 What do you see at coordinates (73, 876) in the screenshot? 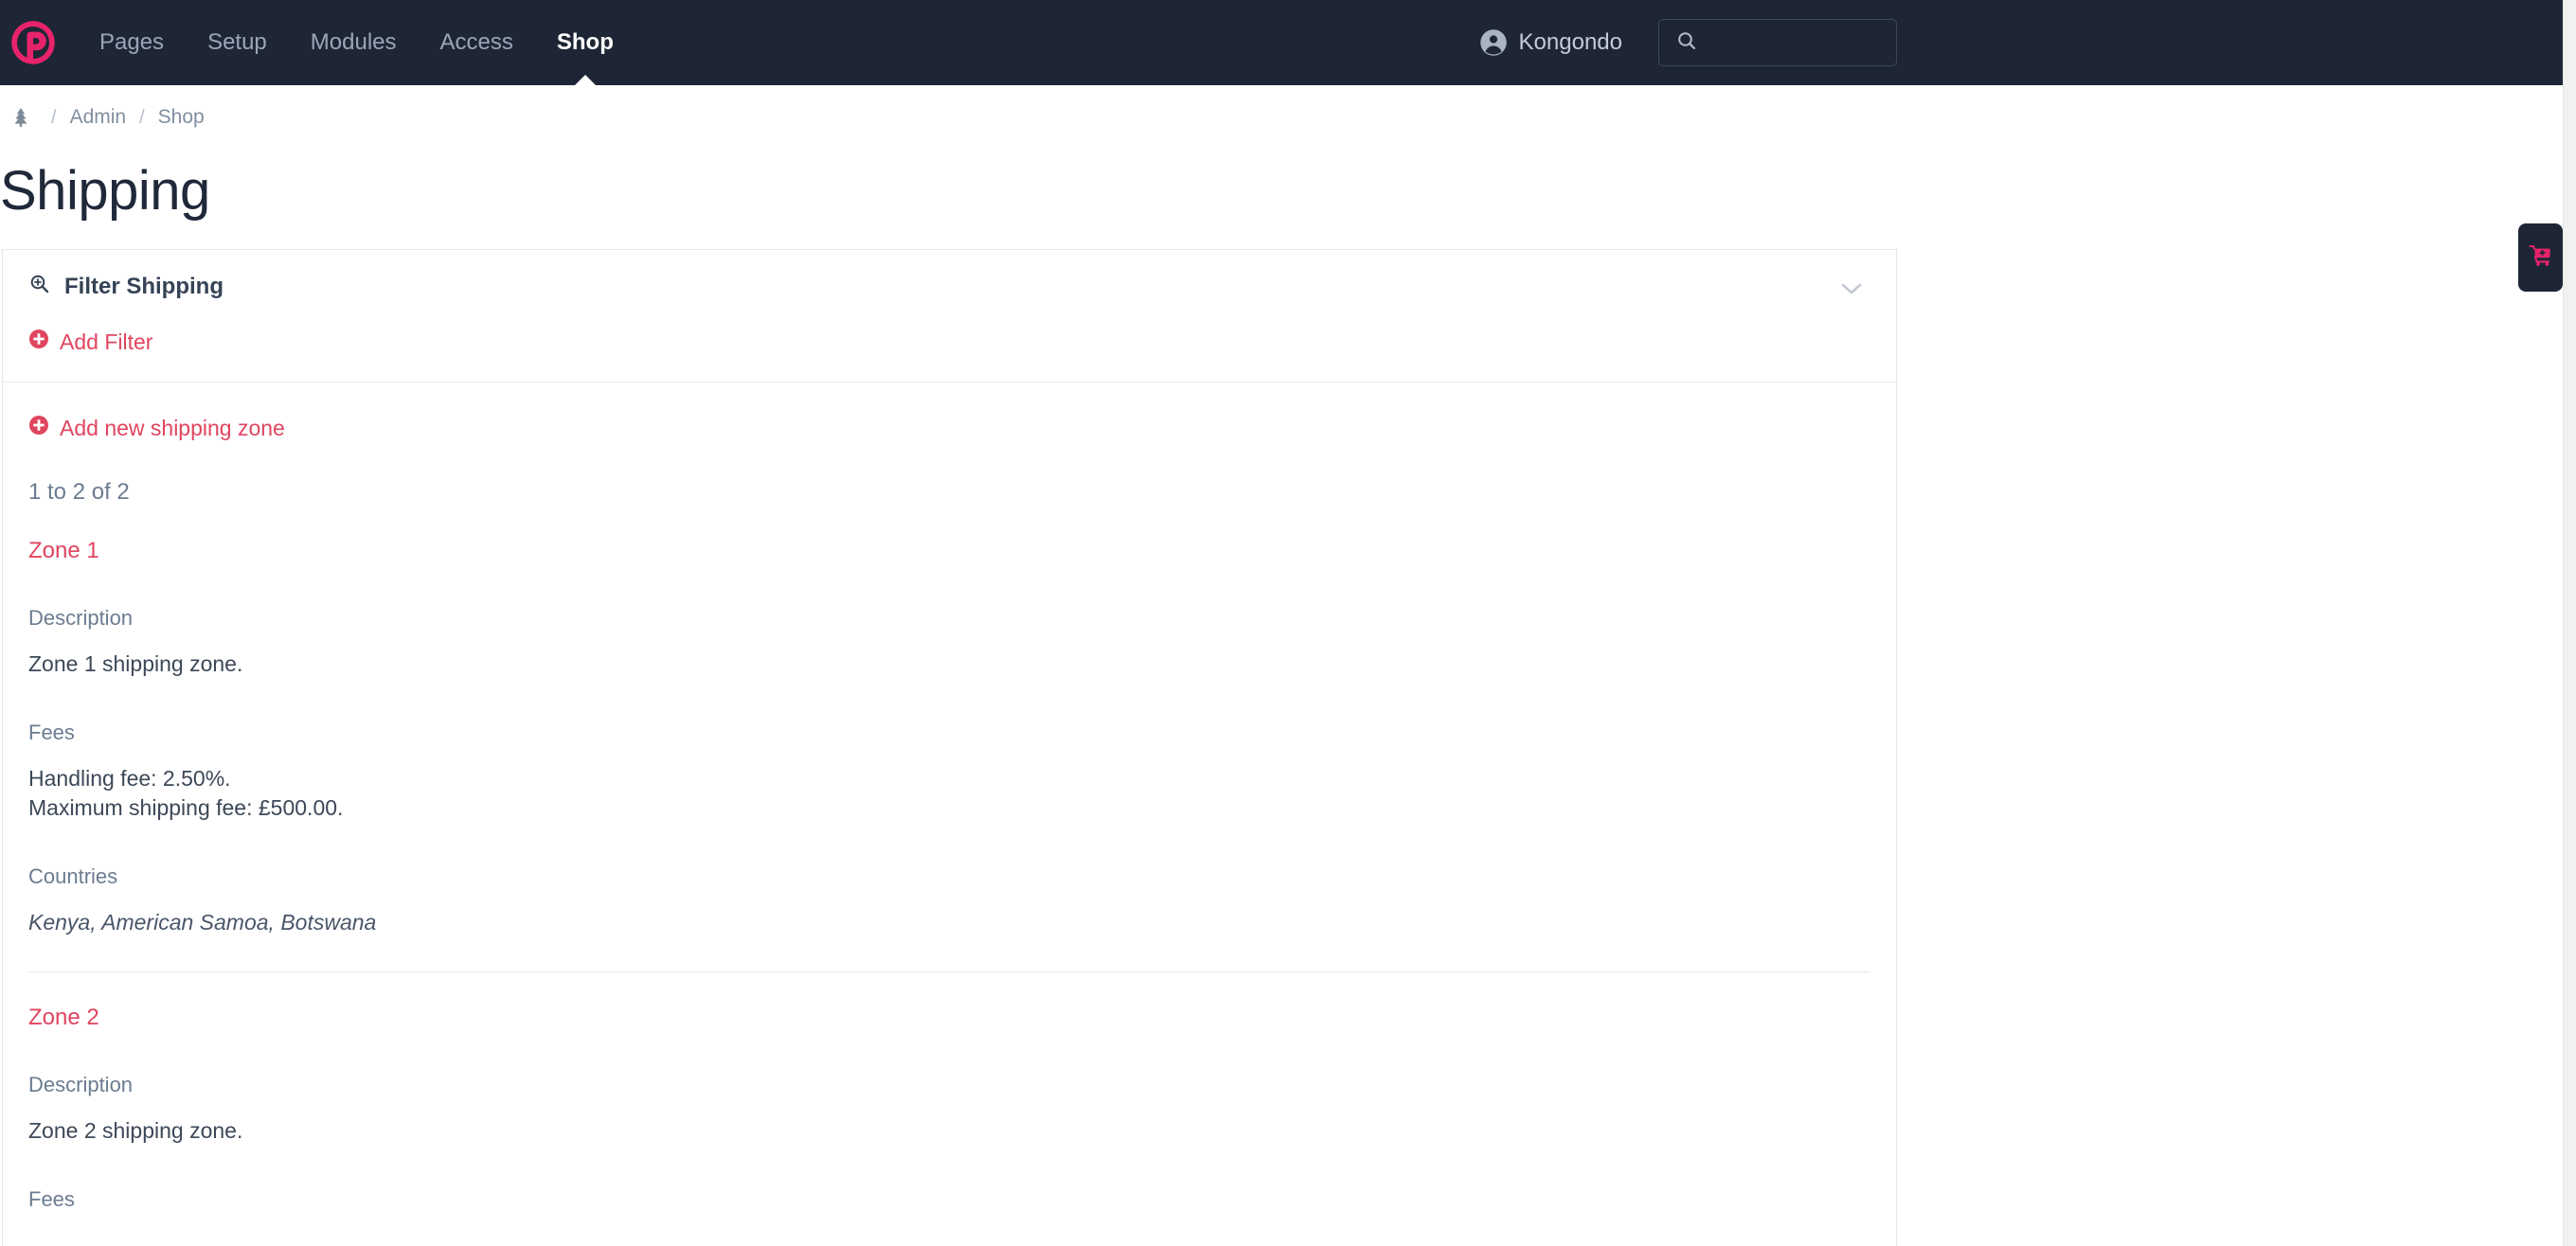
I see `field-label-countries: Countries` at bounding box center [73, 876].